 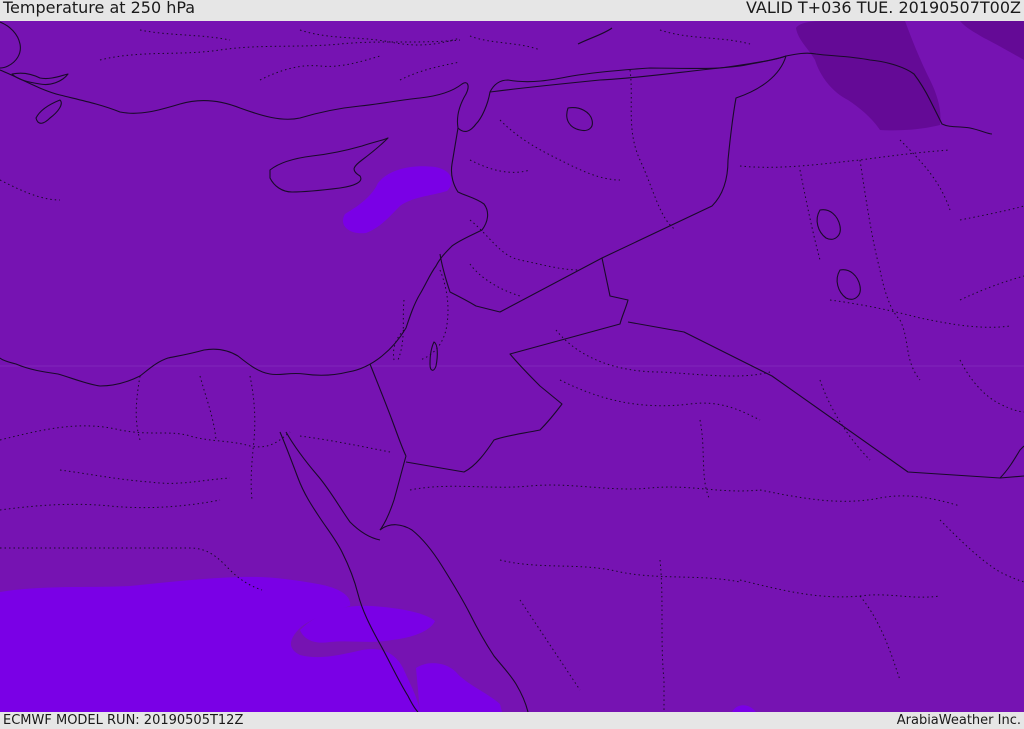 I want to click on model-run-label: ECMWF MODEL RUN: 20190505T12Z, so click(x=123, y=720).